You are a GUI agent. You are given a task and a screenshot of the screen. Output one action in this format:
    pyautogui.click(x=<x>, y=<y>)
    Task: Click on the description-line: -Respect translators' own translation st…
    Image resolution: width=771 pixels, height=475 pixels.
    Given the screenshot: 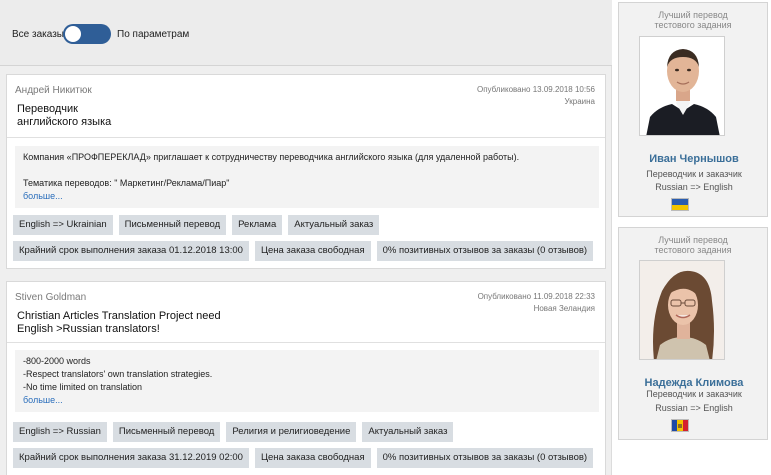 What is the action you would take?
    pyautogui.click(x=118, y=374)
    